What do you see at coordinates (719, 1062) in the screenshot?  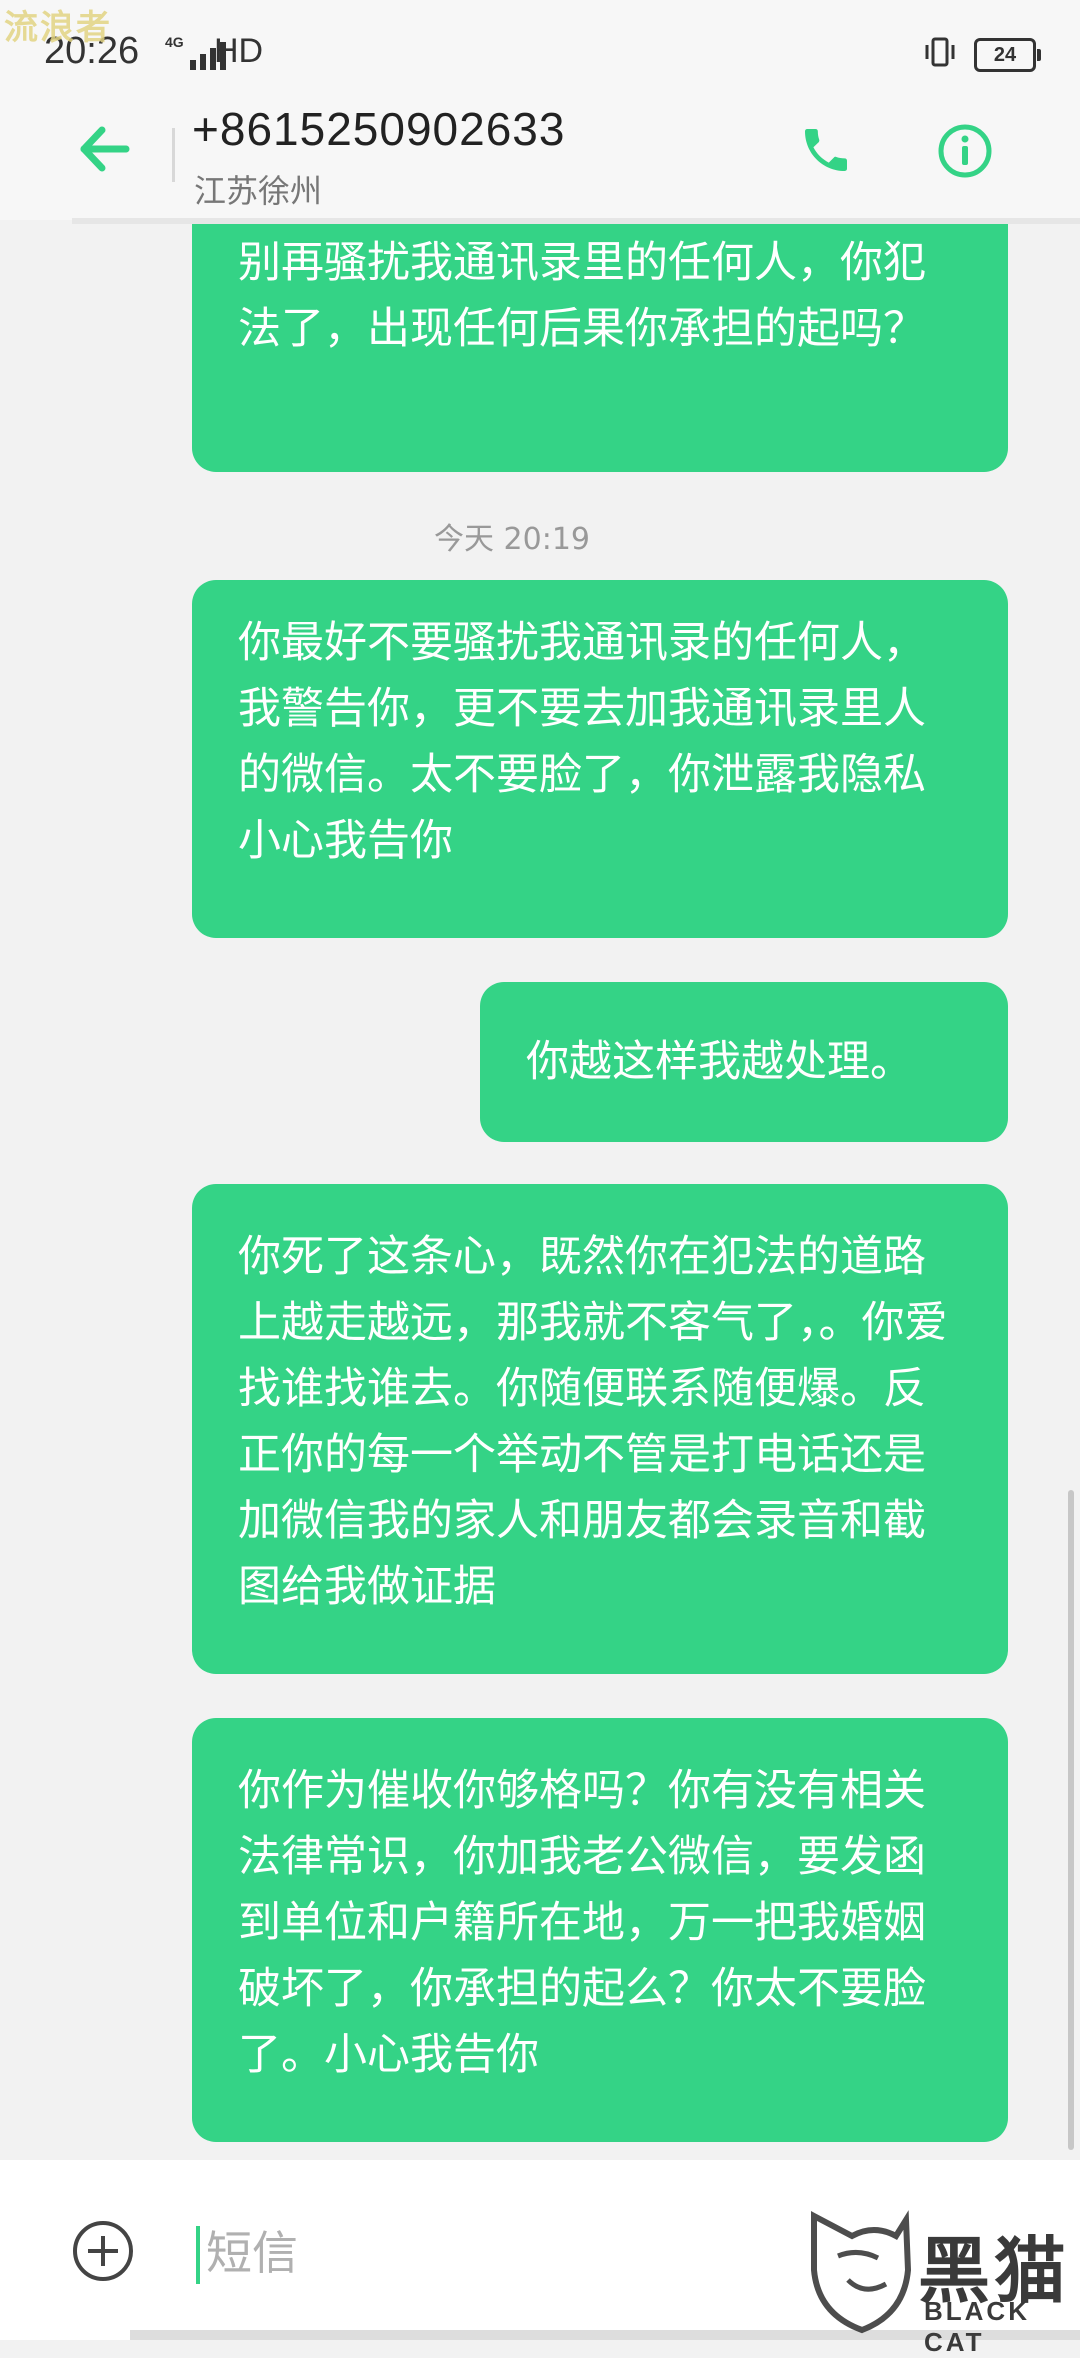 I see `message-text: 你越这样我越处理。` at bounding box center [719, 1062].